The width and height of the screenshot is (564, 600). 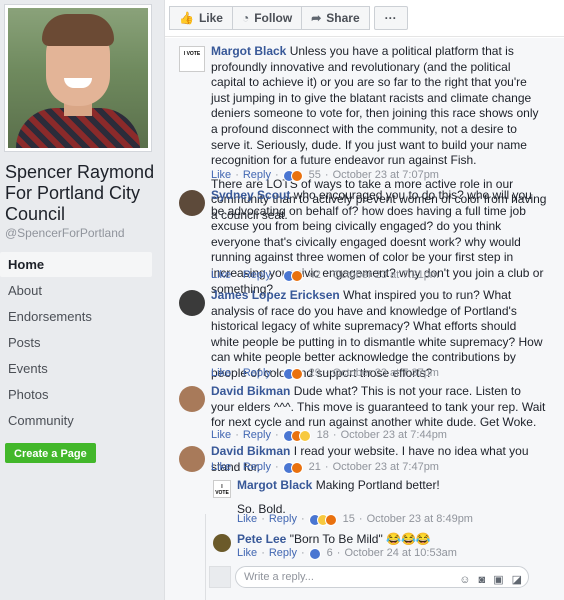 I want to click on nav-item-home: Home, so click(x=76, y=264).